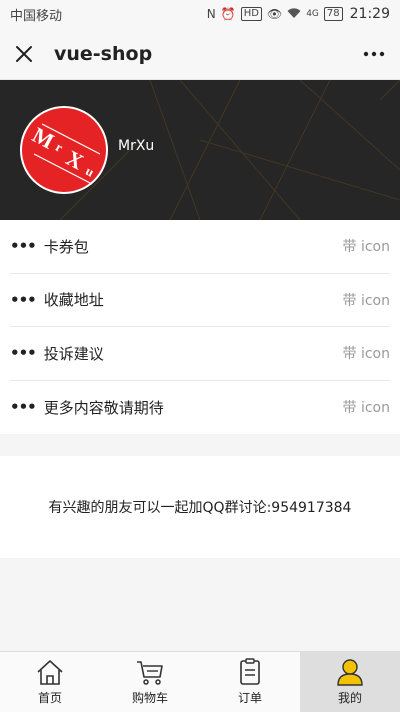 The height and width of the screenshot is (712, 400). Describe the element at coordinates (274, 14) in the screenshot. I see `eye-icon: 👁` at that location.